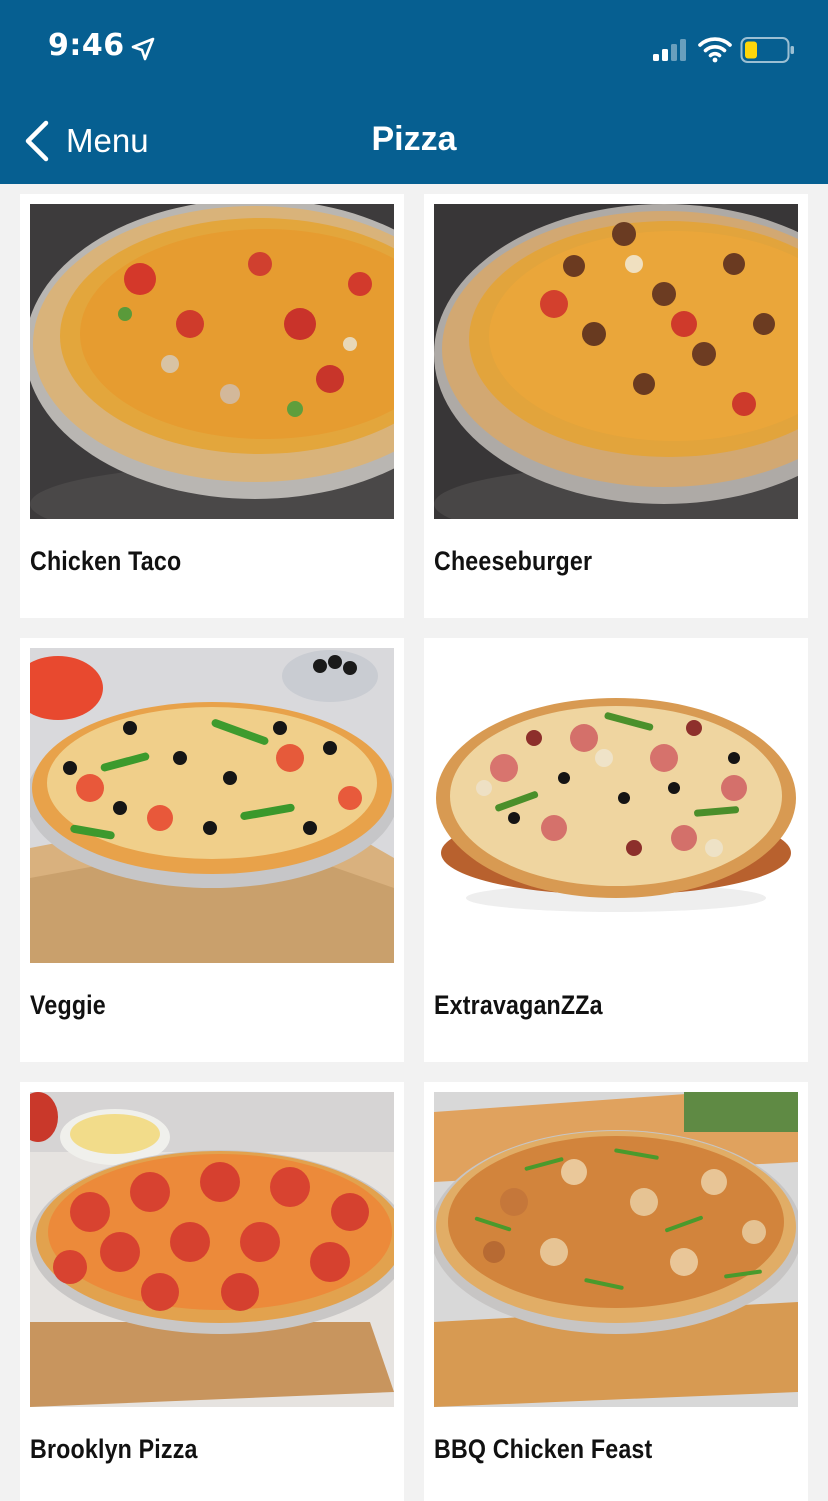 The height and width of the screenshot is (1501, 828). I want to click on product-name: Veggie, so click(68, 1005).